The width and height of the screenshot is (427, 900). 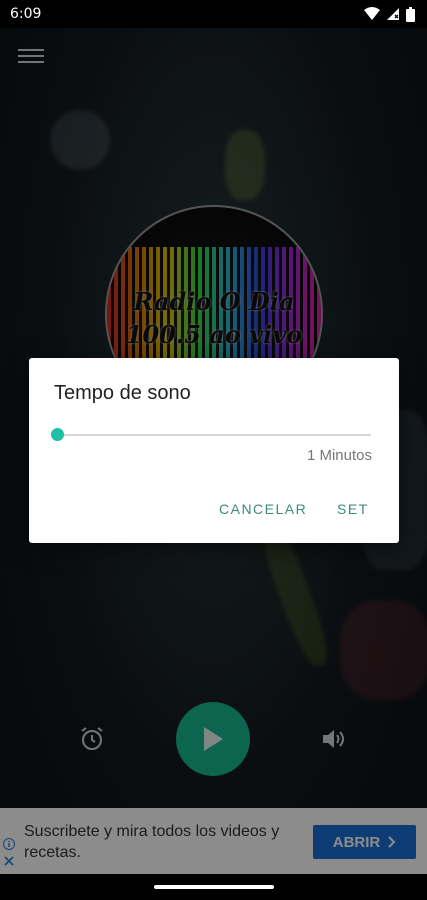 I want to click on navigation-bar, so click(x=213, y=887).